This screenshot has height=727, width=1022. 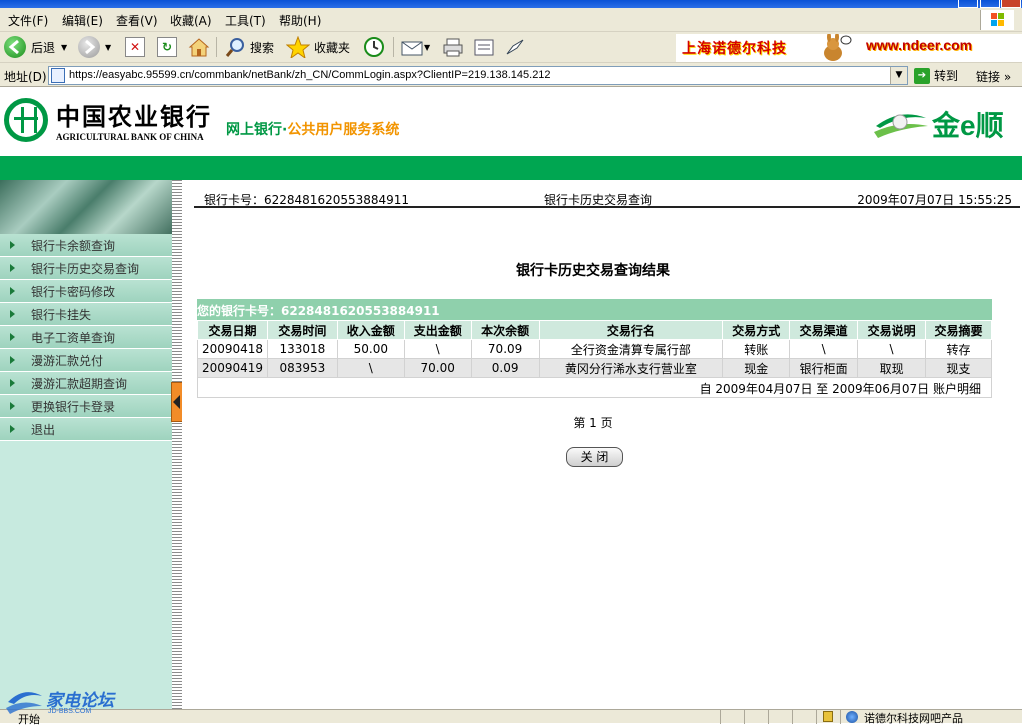 I want to click on star-icon, so click(x=298, y=47).